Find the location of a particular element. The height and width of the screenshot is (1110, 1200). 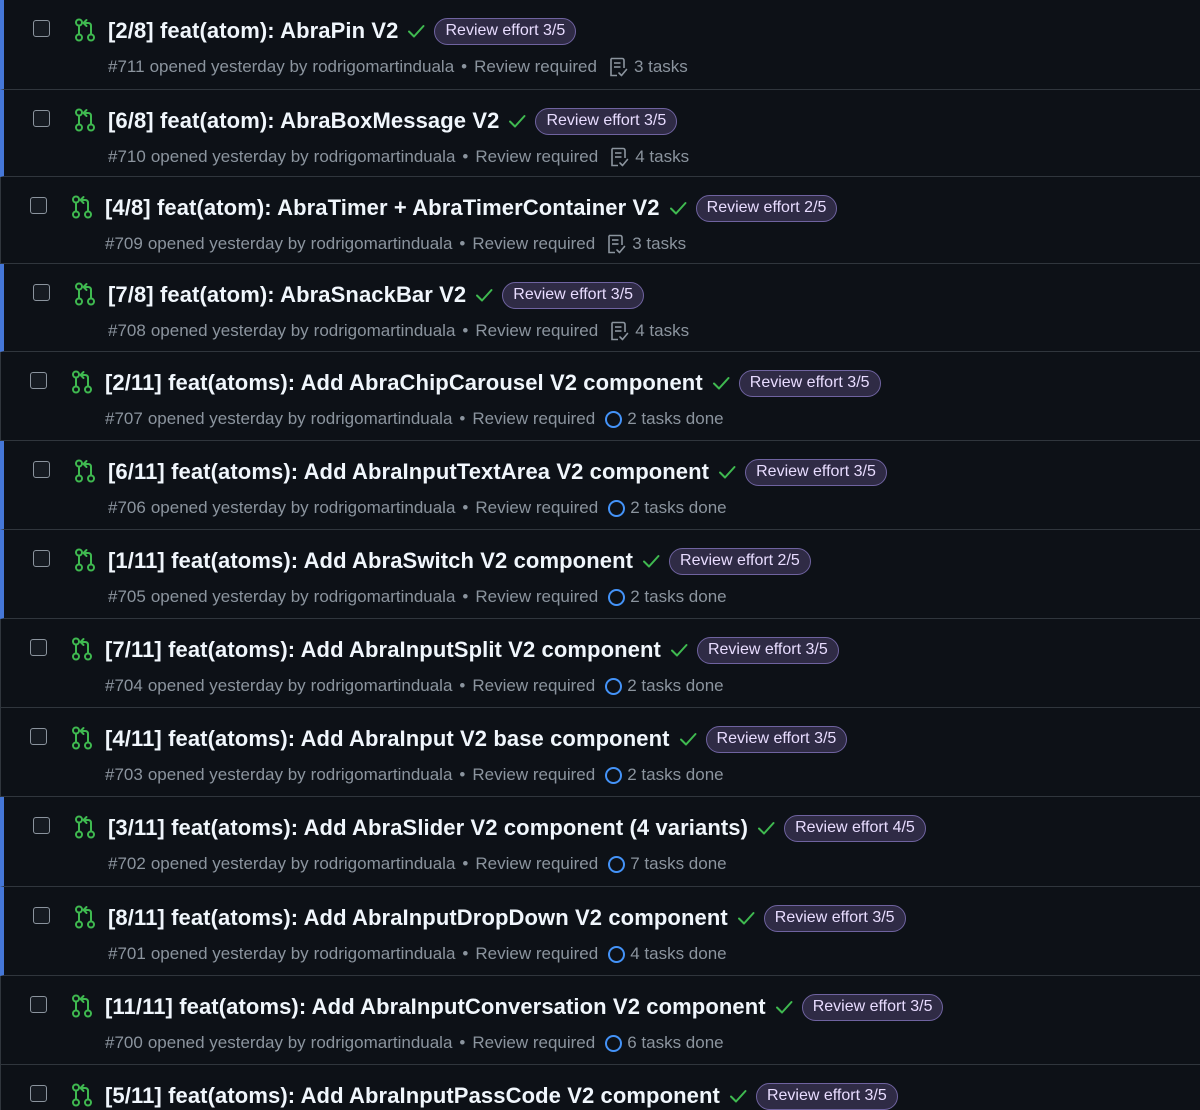

tasks-indicator: 4 tasks done is located at coordinates (667, 954).